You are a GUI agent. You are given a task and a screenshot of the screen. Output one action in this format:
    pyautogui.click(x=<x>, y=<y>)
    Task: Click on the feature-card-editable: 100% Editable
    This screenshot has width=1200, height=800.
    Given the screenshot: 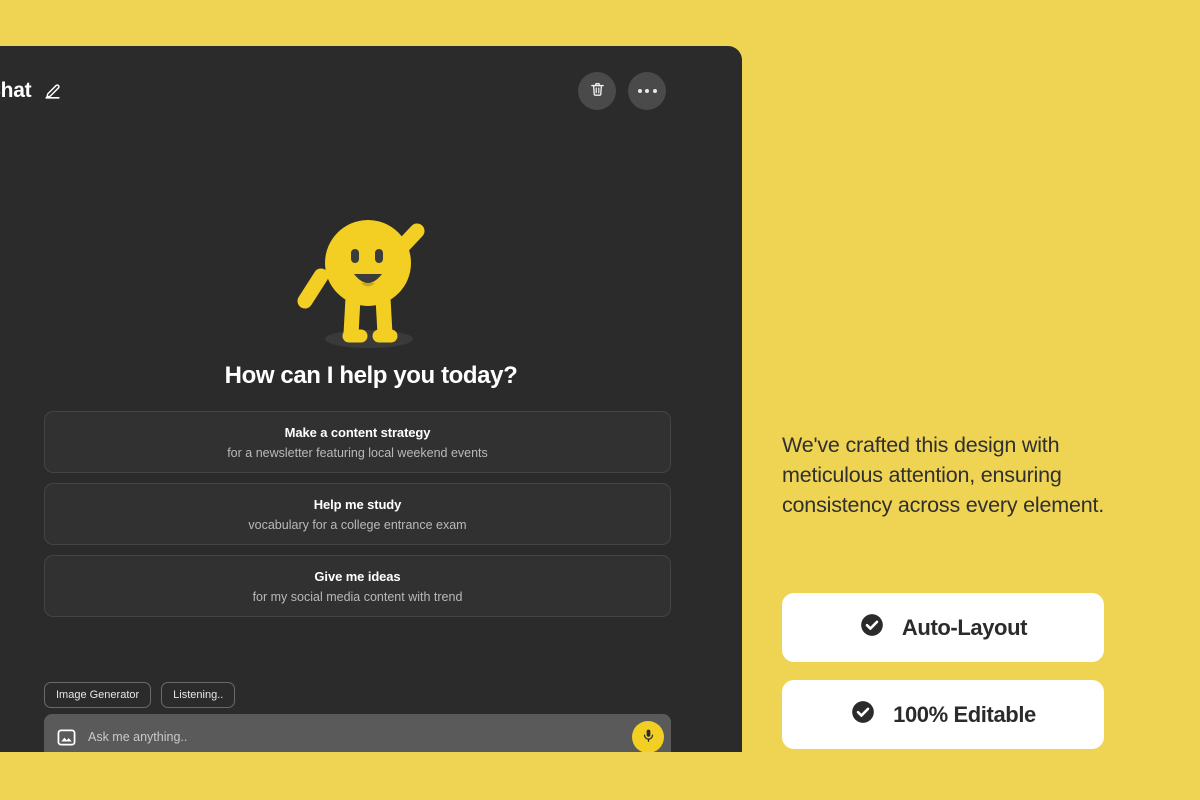 What is the action you would take?
    pyautogui.click(x=943, y=714)
    